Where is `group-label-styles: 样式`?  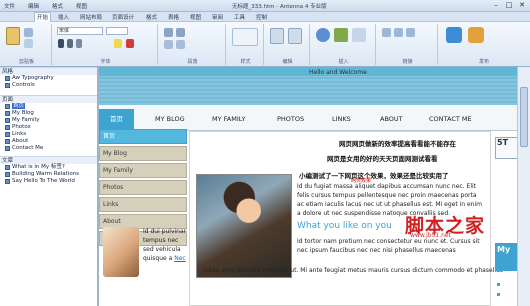
group-label-styles: 样式 is located at coordinates (245, 62).